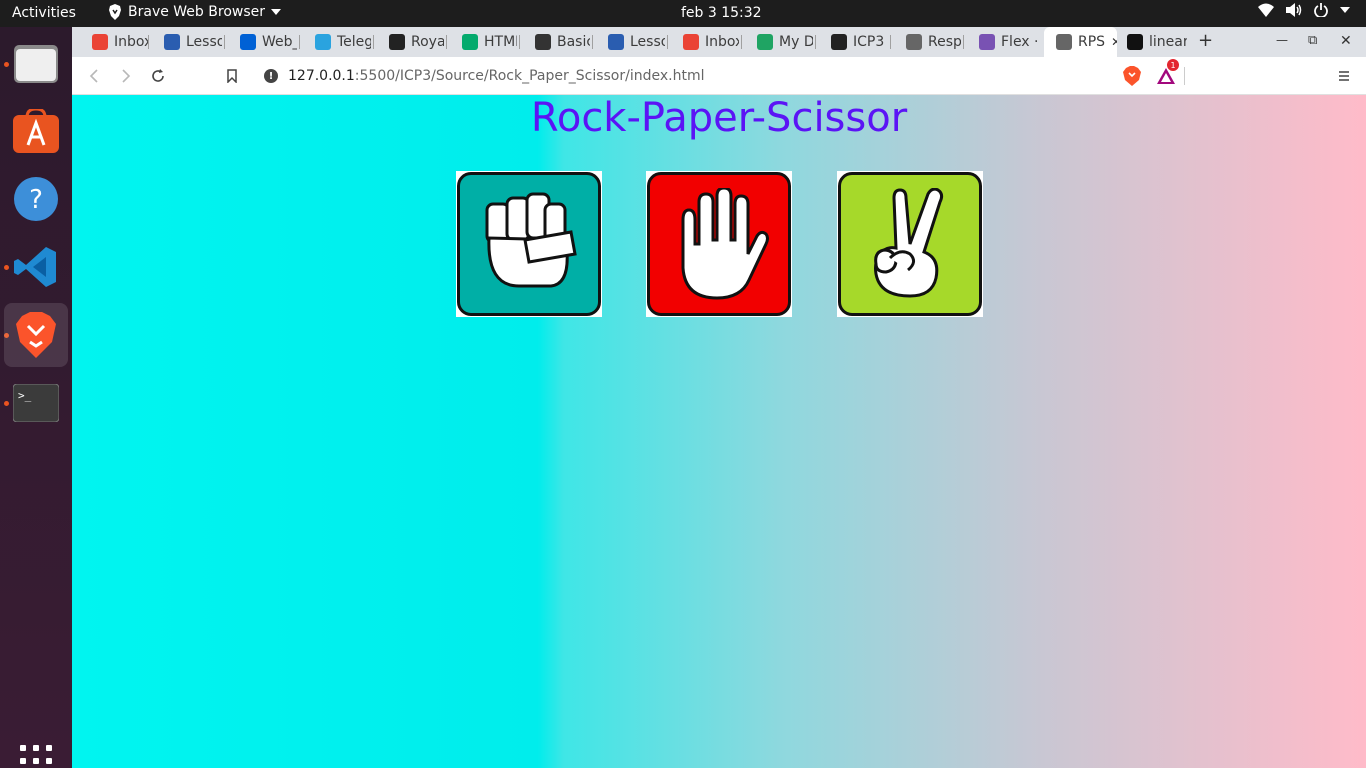 The height and width of the screenshot is (768, 1366). What do you see at coordinates (279, 42) in the screenshot?
I see `tab-label: Web_` at bounding box center [279, 42].